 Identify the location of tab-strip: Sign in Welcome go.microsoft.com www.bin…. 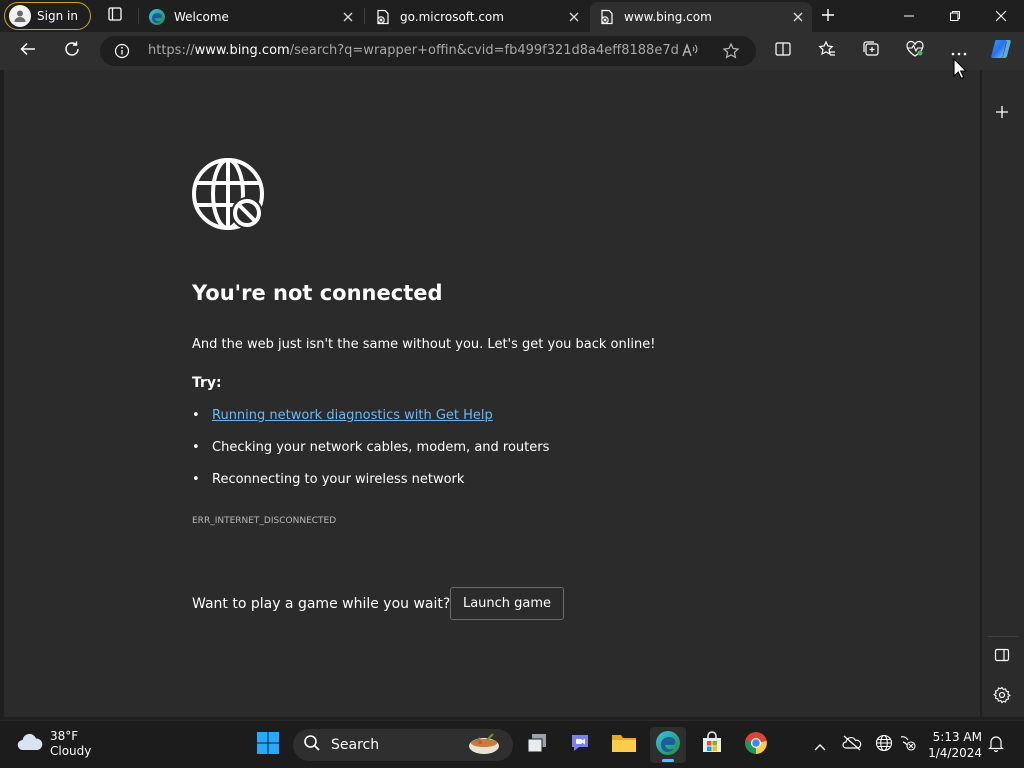
(512, 16).